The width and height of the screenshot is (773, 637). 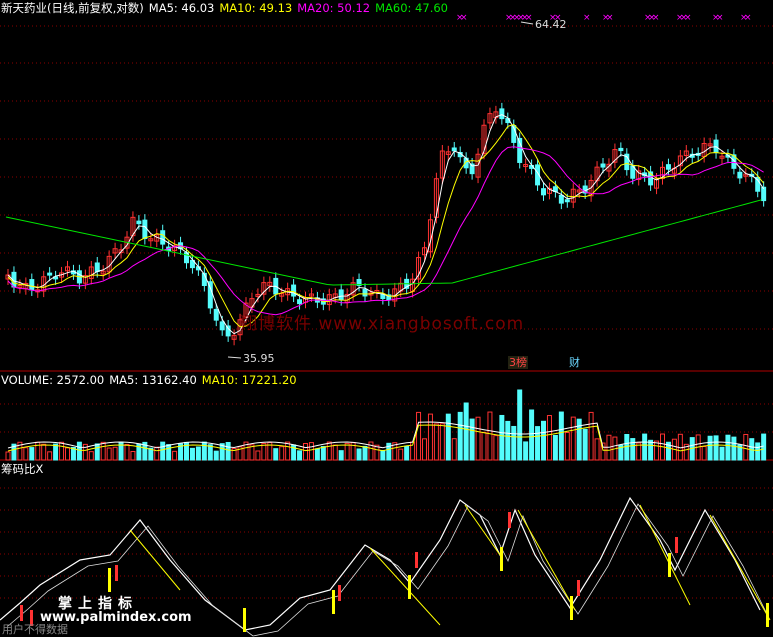 I want to click on volume-ma5-value: MA5: 13162.40, so click(x=153, y=380).